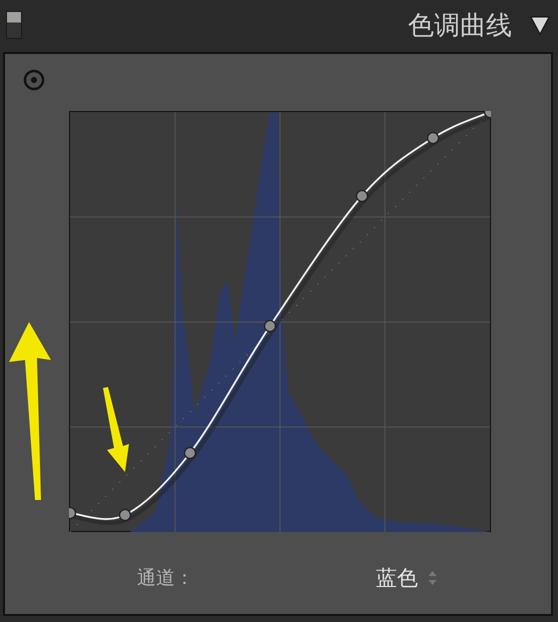  I want to click on channel-label: 通道：, so click(165, 578).